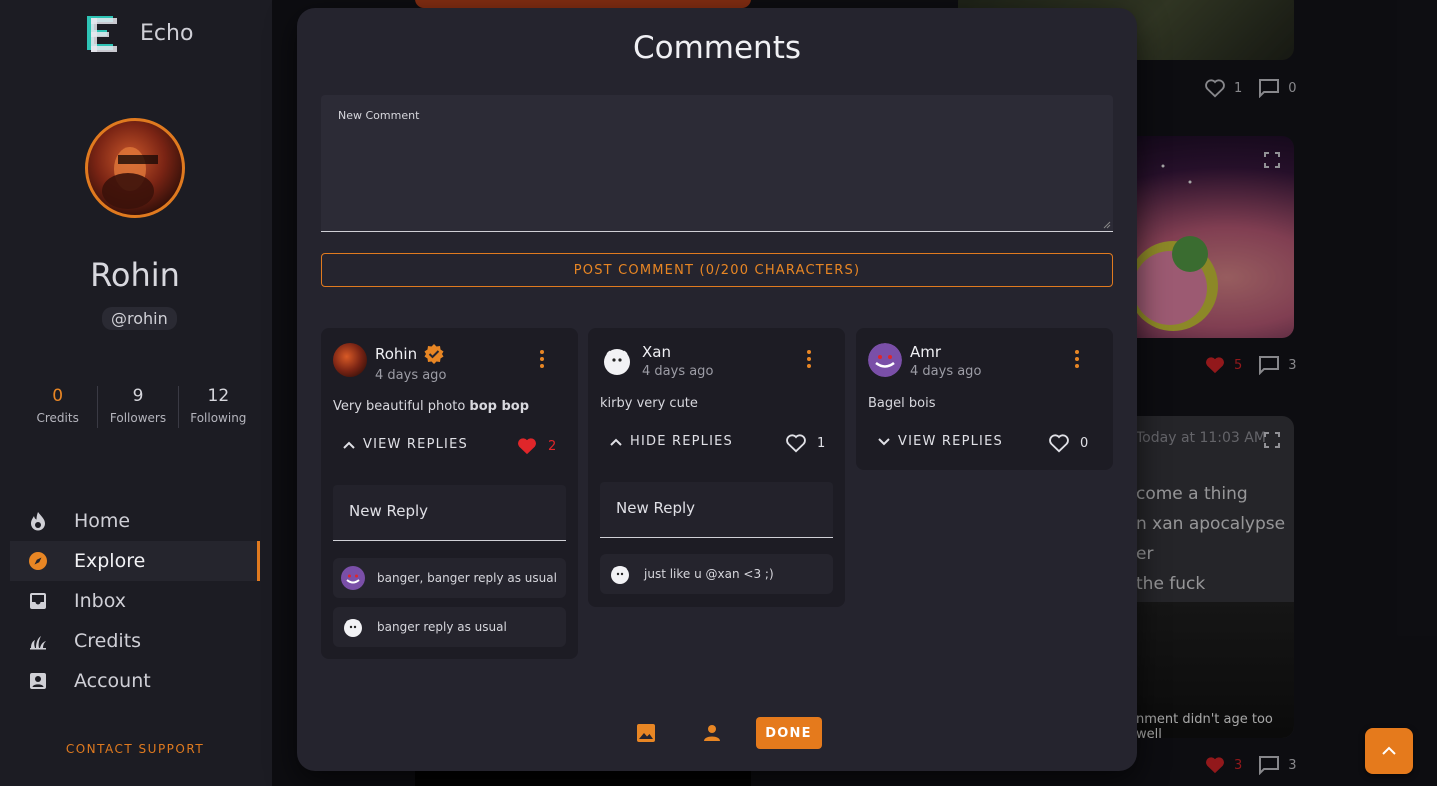  I want to click on sidebar-item-account: Account, so click(135, 681).